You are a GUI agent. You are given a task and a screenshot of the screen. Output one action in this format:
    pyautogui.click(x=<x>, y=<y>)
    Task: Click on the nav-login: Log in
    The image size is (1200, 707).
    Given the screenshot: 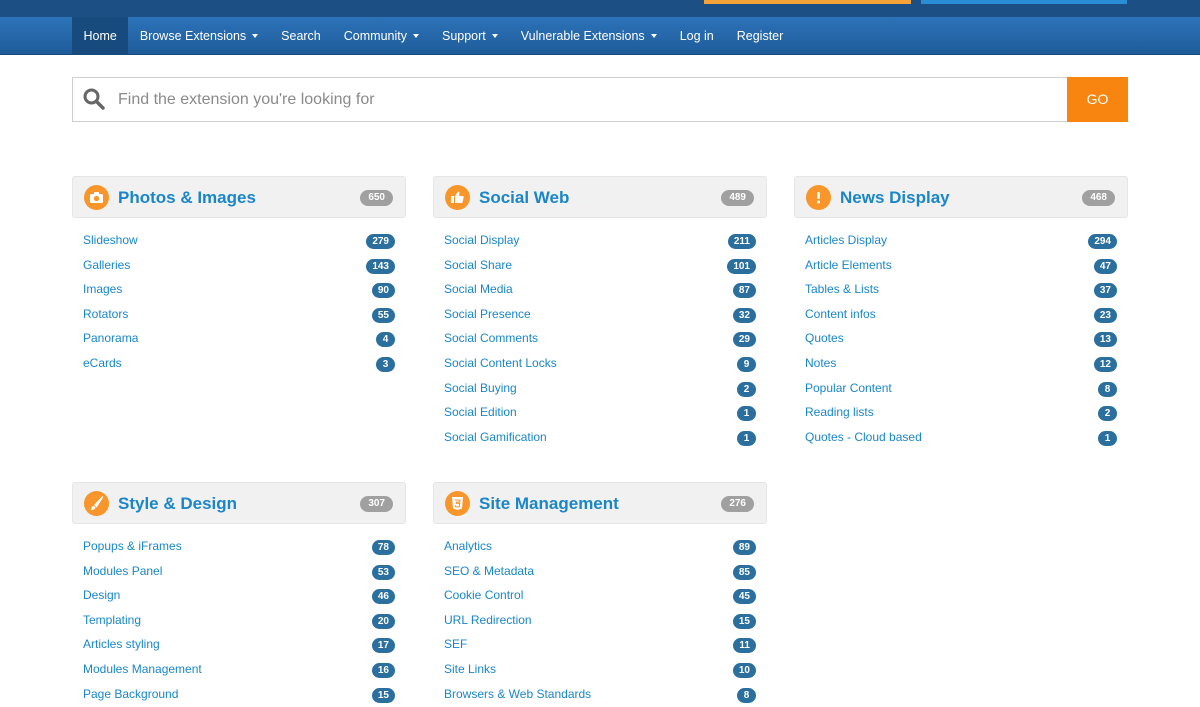 What is the action you would take?
    pyautogui.click(x=696, y=36)
    